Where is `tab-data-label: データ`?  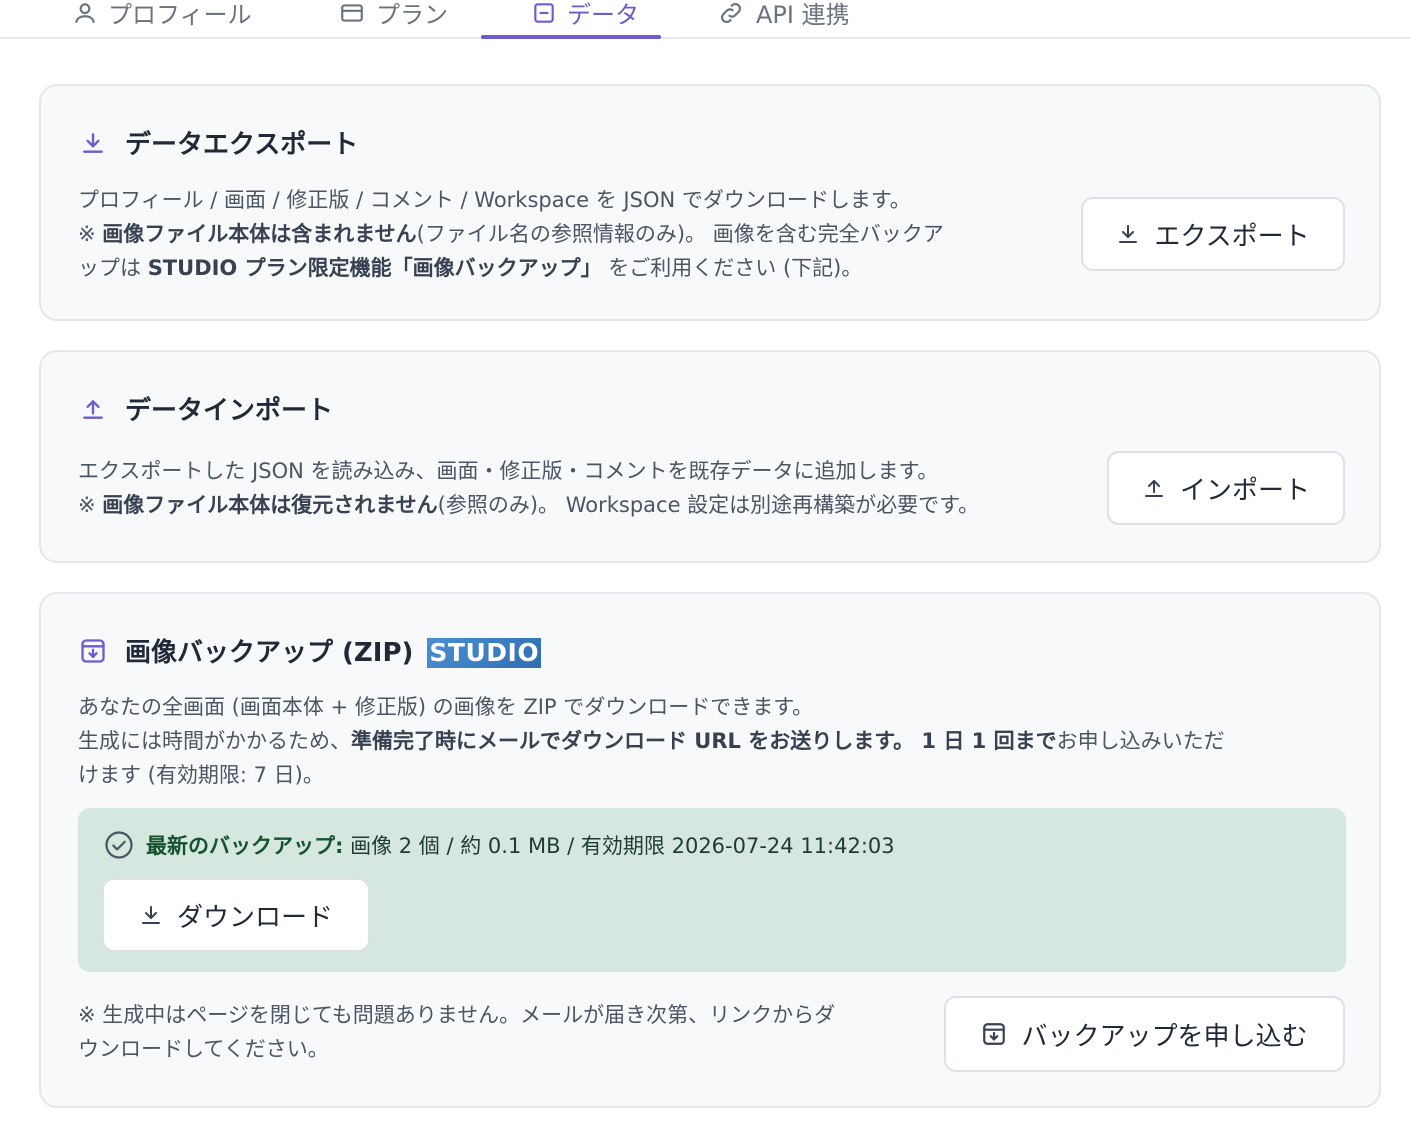
tab-data-label: データ is located at coordinates (603, 15).